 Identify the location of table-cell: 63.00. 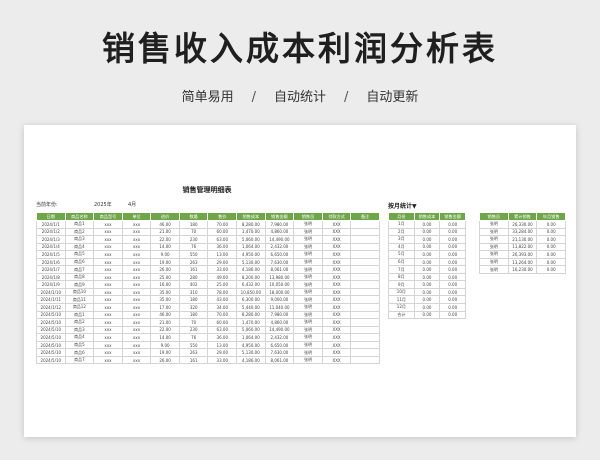
(222, 239).